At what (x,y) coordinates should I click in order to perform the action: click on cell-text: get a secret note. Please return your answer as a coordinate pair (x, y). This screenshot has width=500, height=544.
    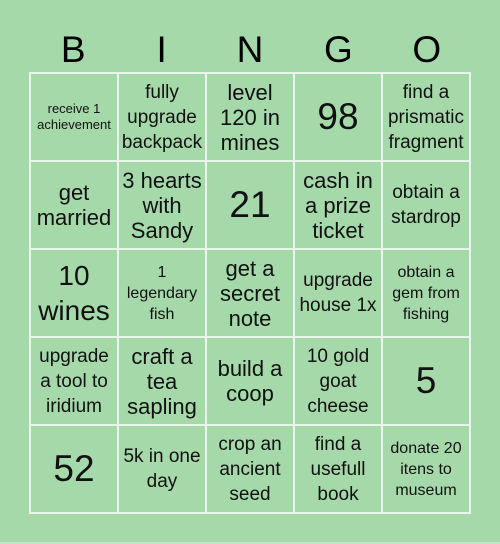
    Looking at the image, I should click on (250, 293).